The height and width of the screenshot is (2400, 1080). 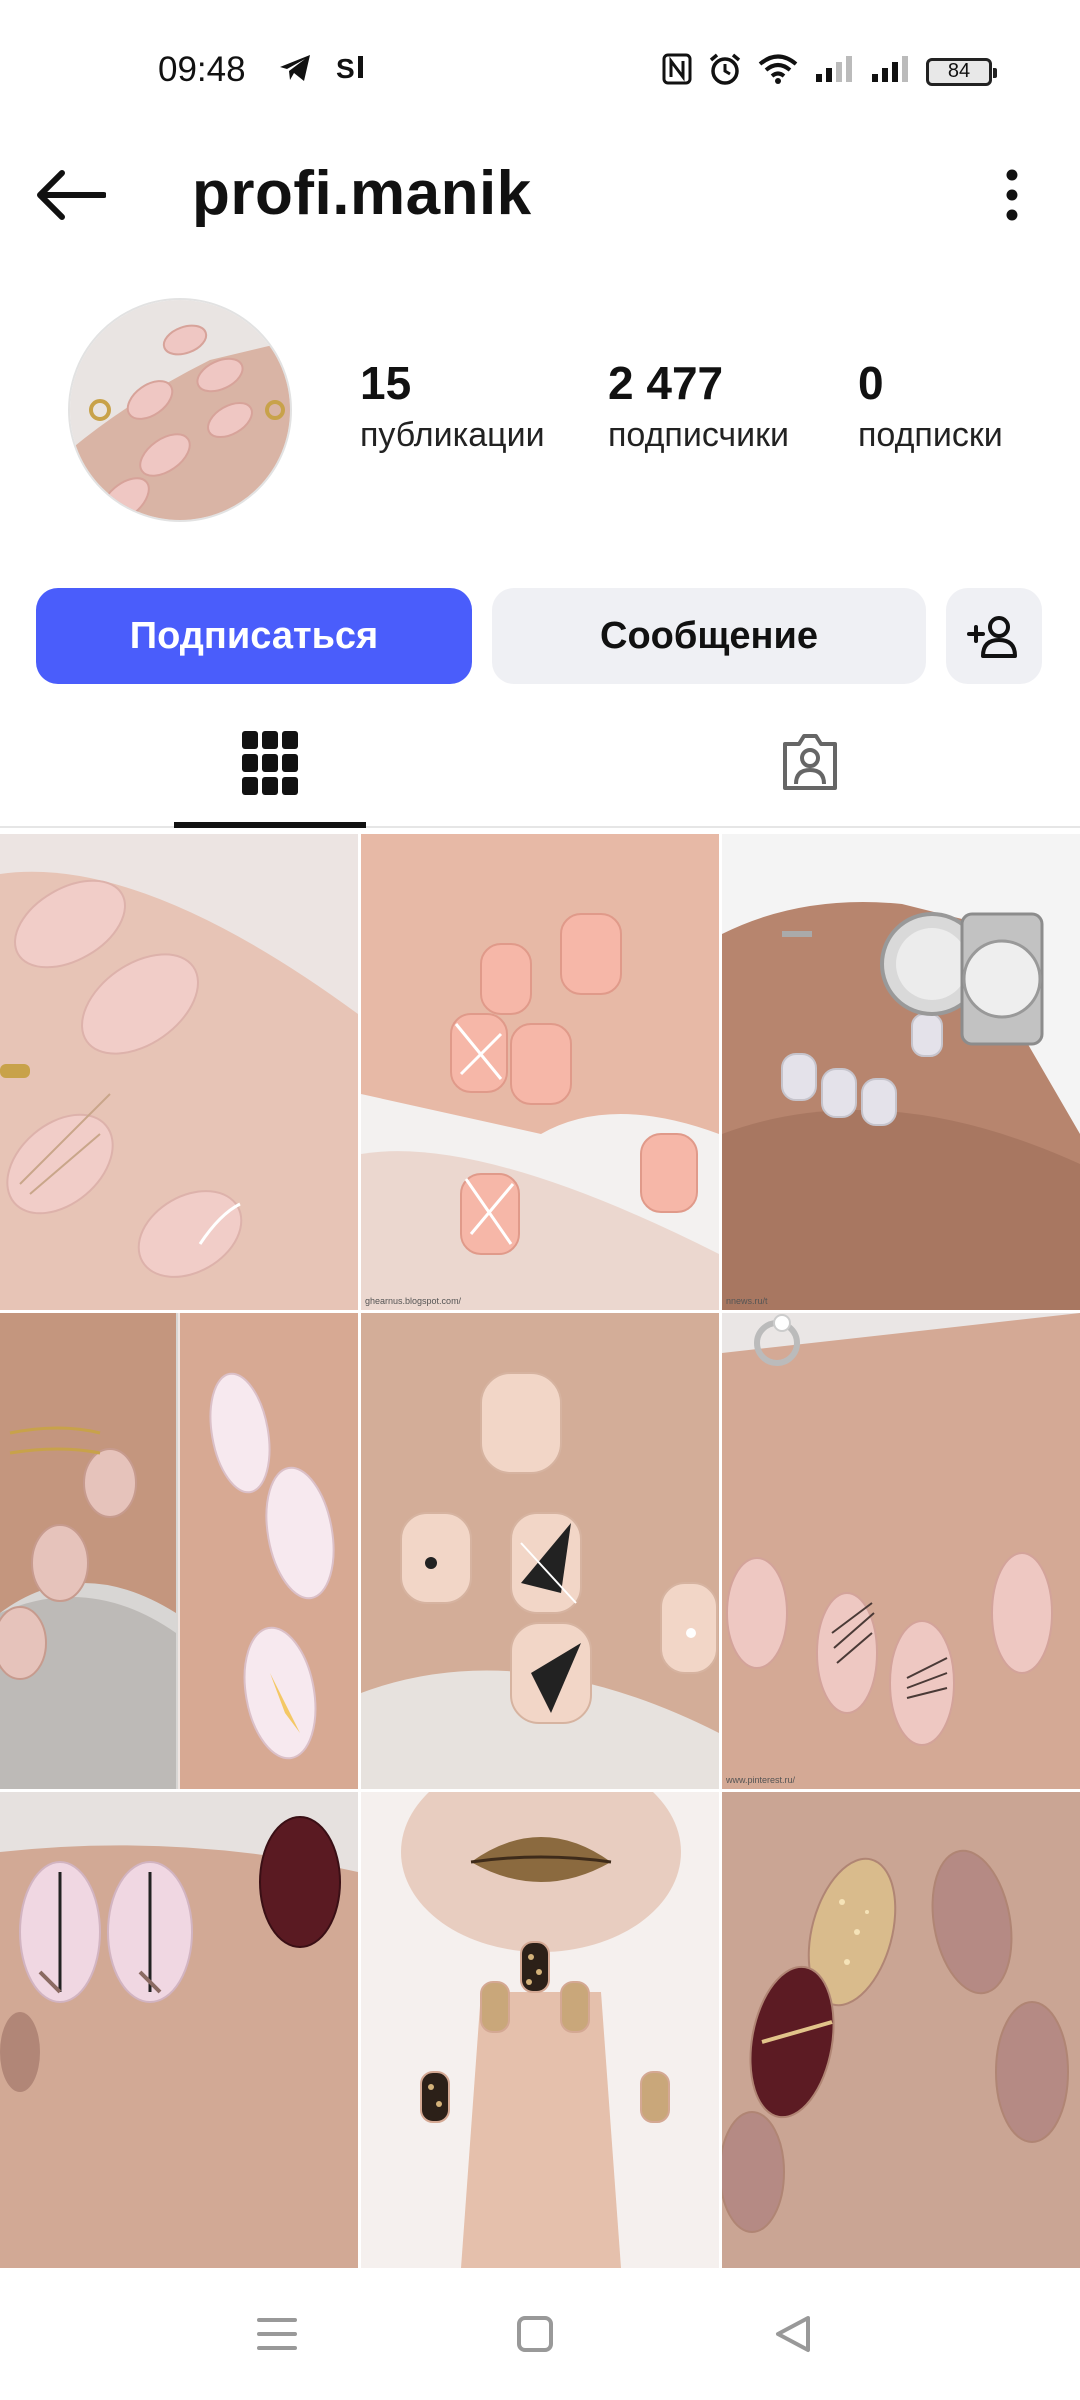 I want to click on post-thumbnail: ghearnus.blogspot.com/, so click(x=540, y=1072).